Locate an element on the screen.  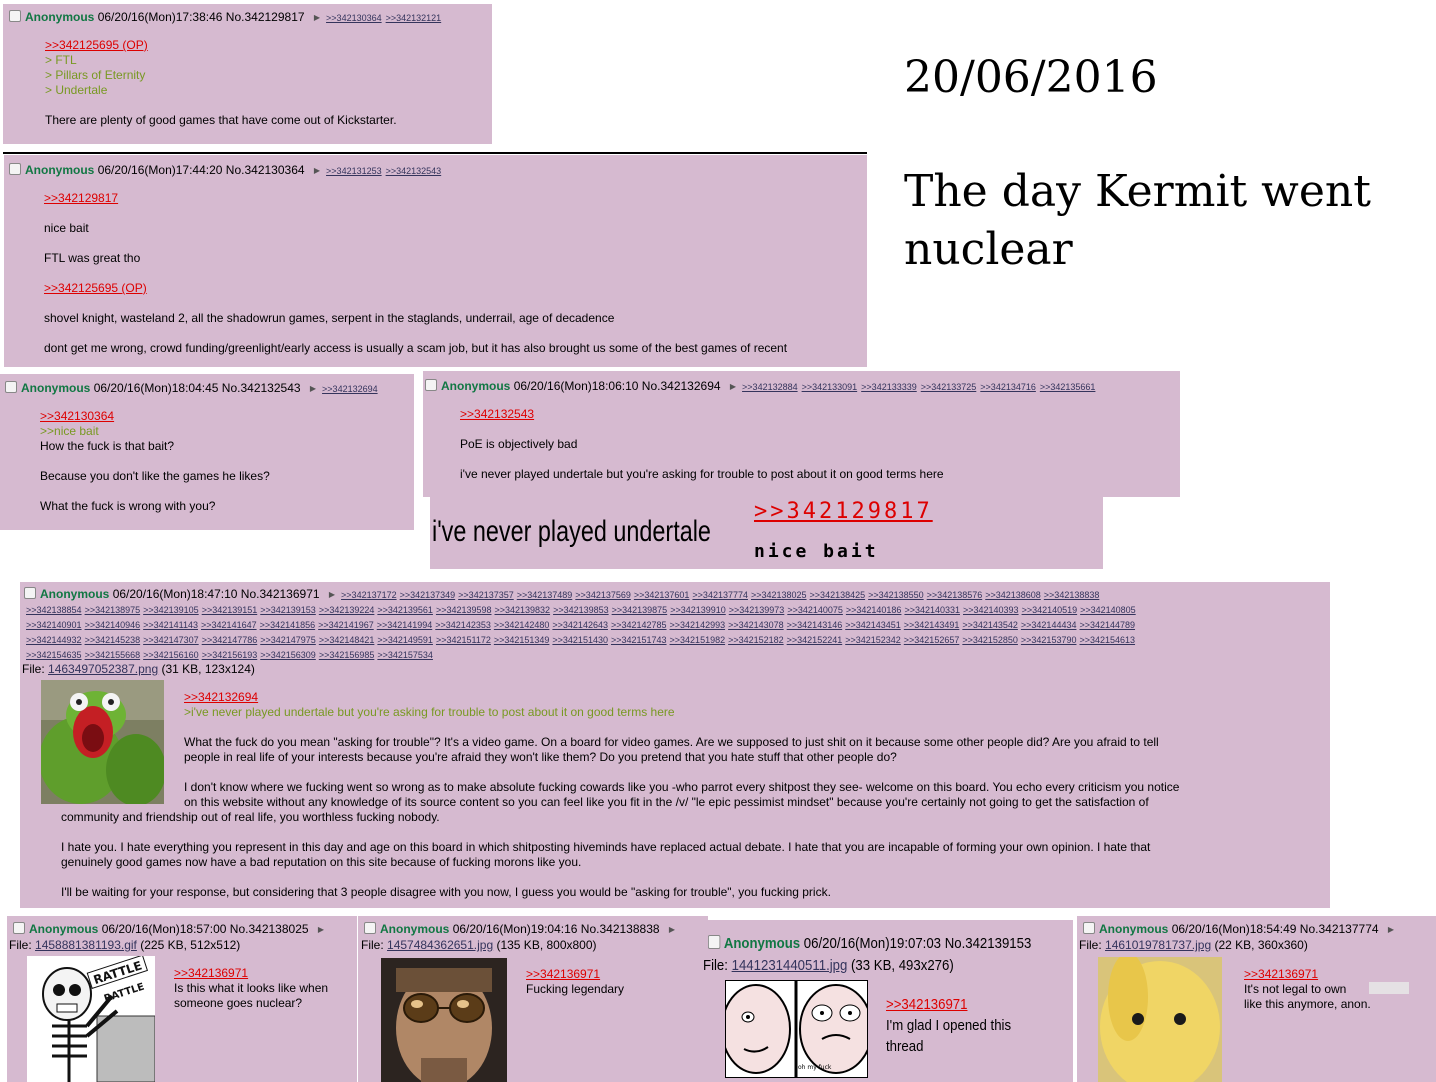
backlink: >>342140393 is located at coordinates (991, 610).